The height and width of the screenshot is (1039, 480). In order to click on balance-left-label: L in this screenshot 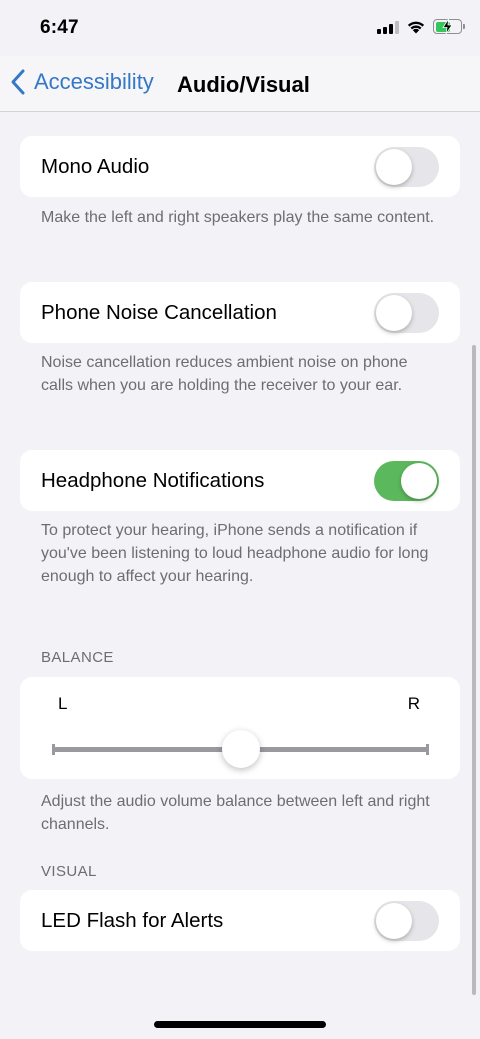, I will do `click(63, 703)`.